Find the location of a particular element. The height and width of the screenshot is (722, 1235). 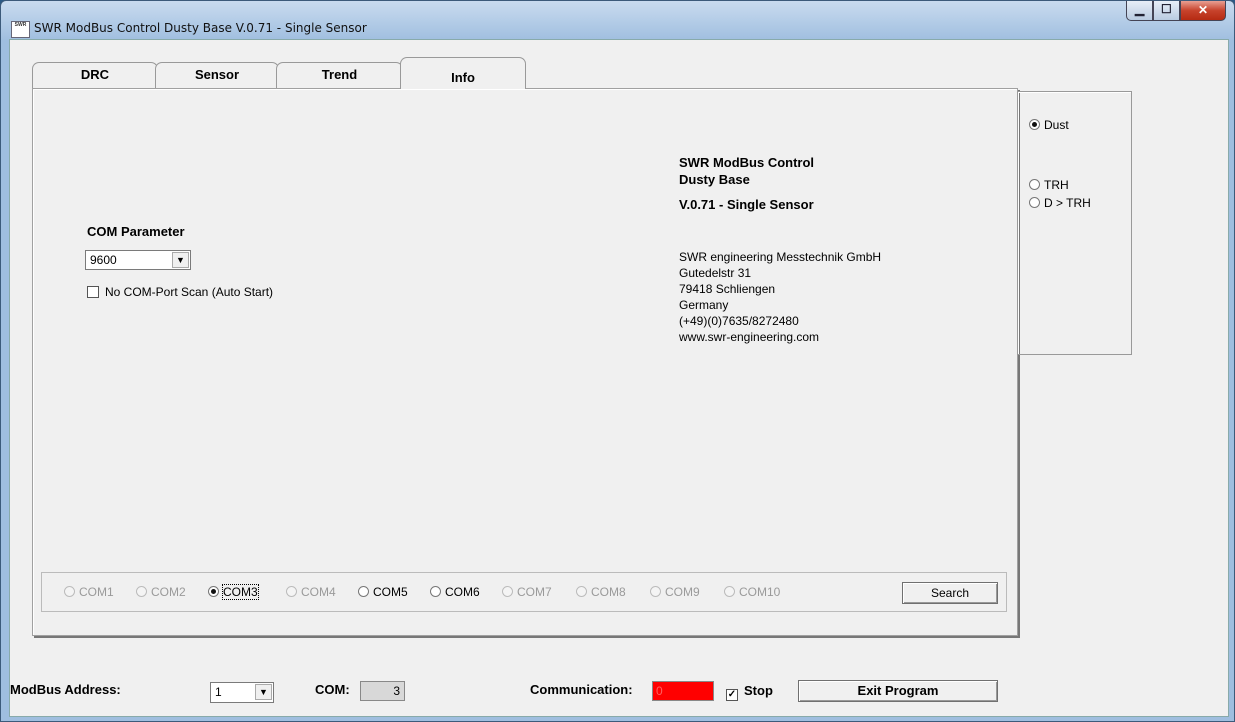

mode-trh-radio: TRH is located at coordinates (1049, 185).